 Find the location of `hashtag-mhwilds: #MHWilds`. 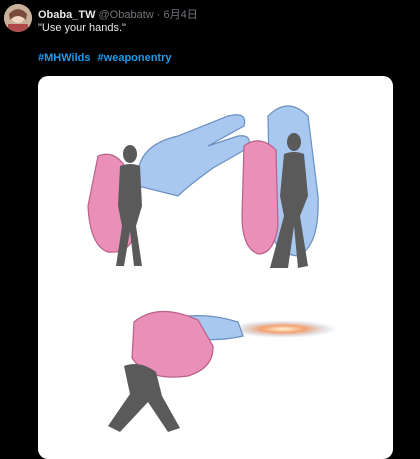

hashtag-mhwilds: #MHWilds is located at coordinates (64, 58).